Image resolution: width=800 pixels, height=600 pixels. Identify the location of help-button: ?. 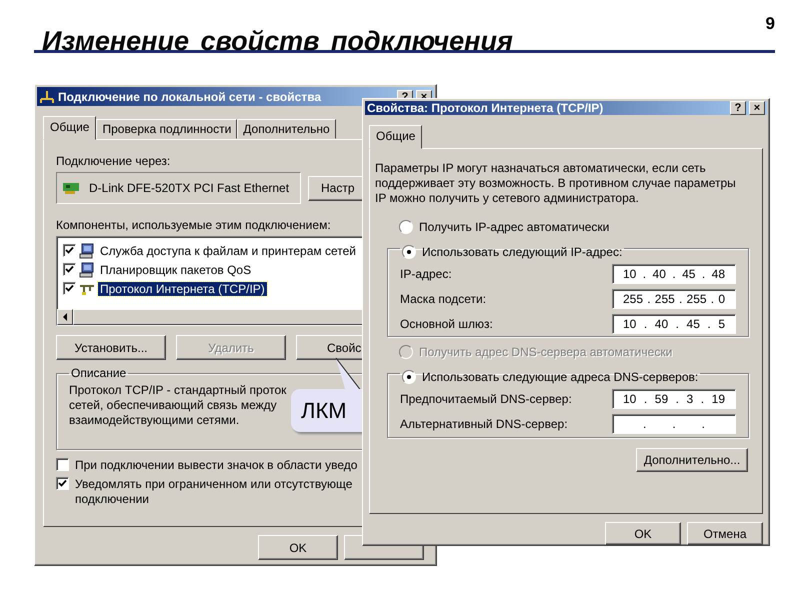
(738, 108).